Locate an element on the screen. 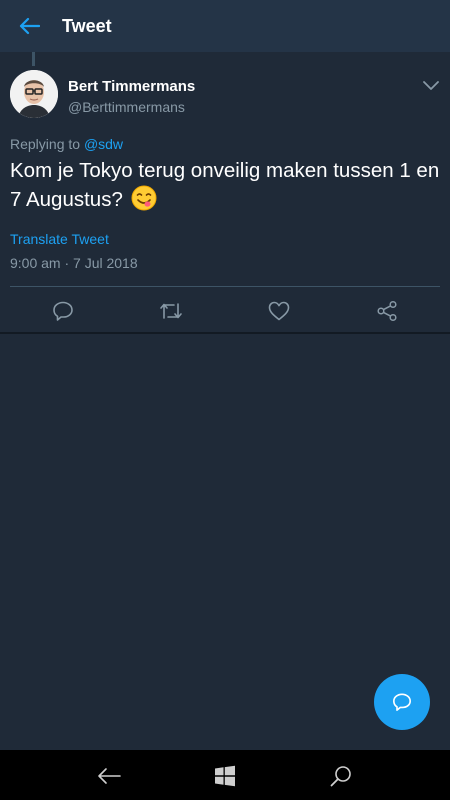  user-handle: @Berttimmermans is located at coordinates (131, 107).